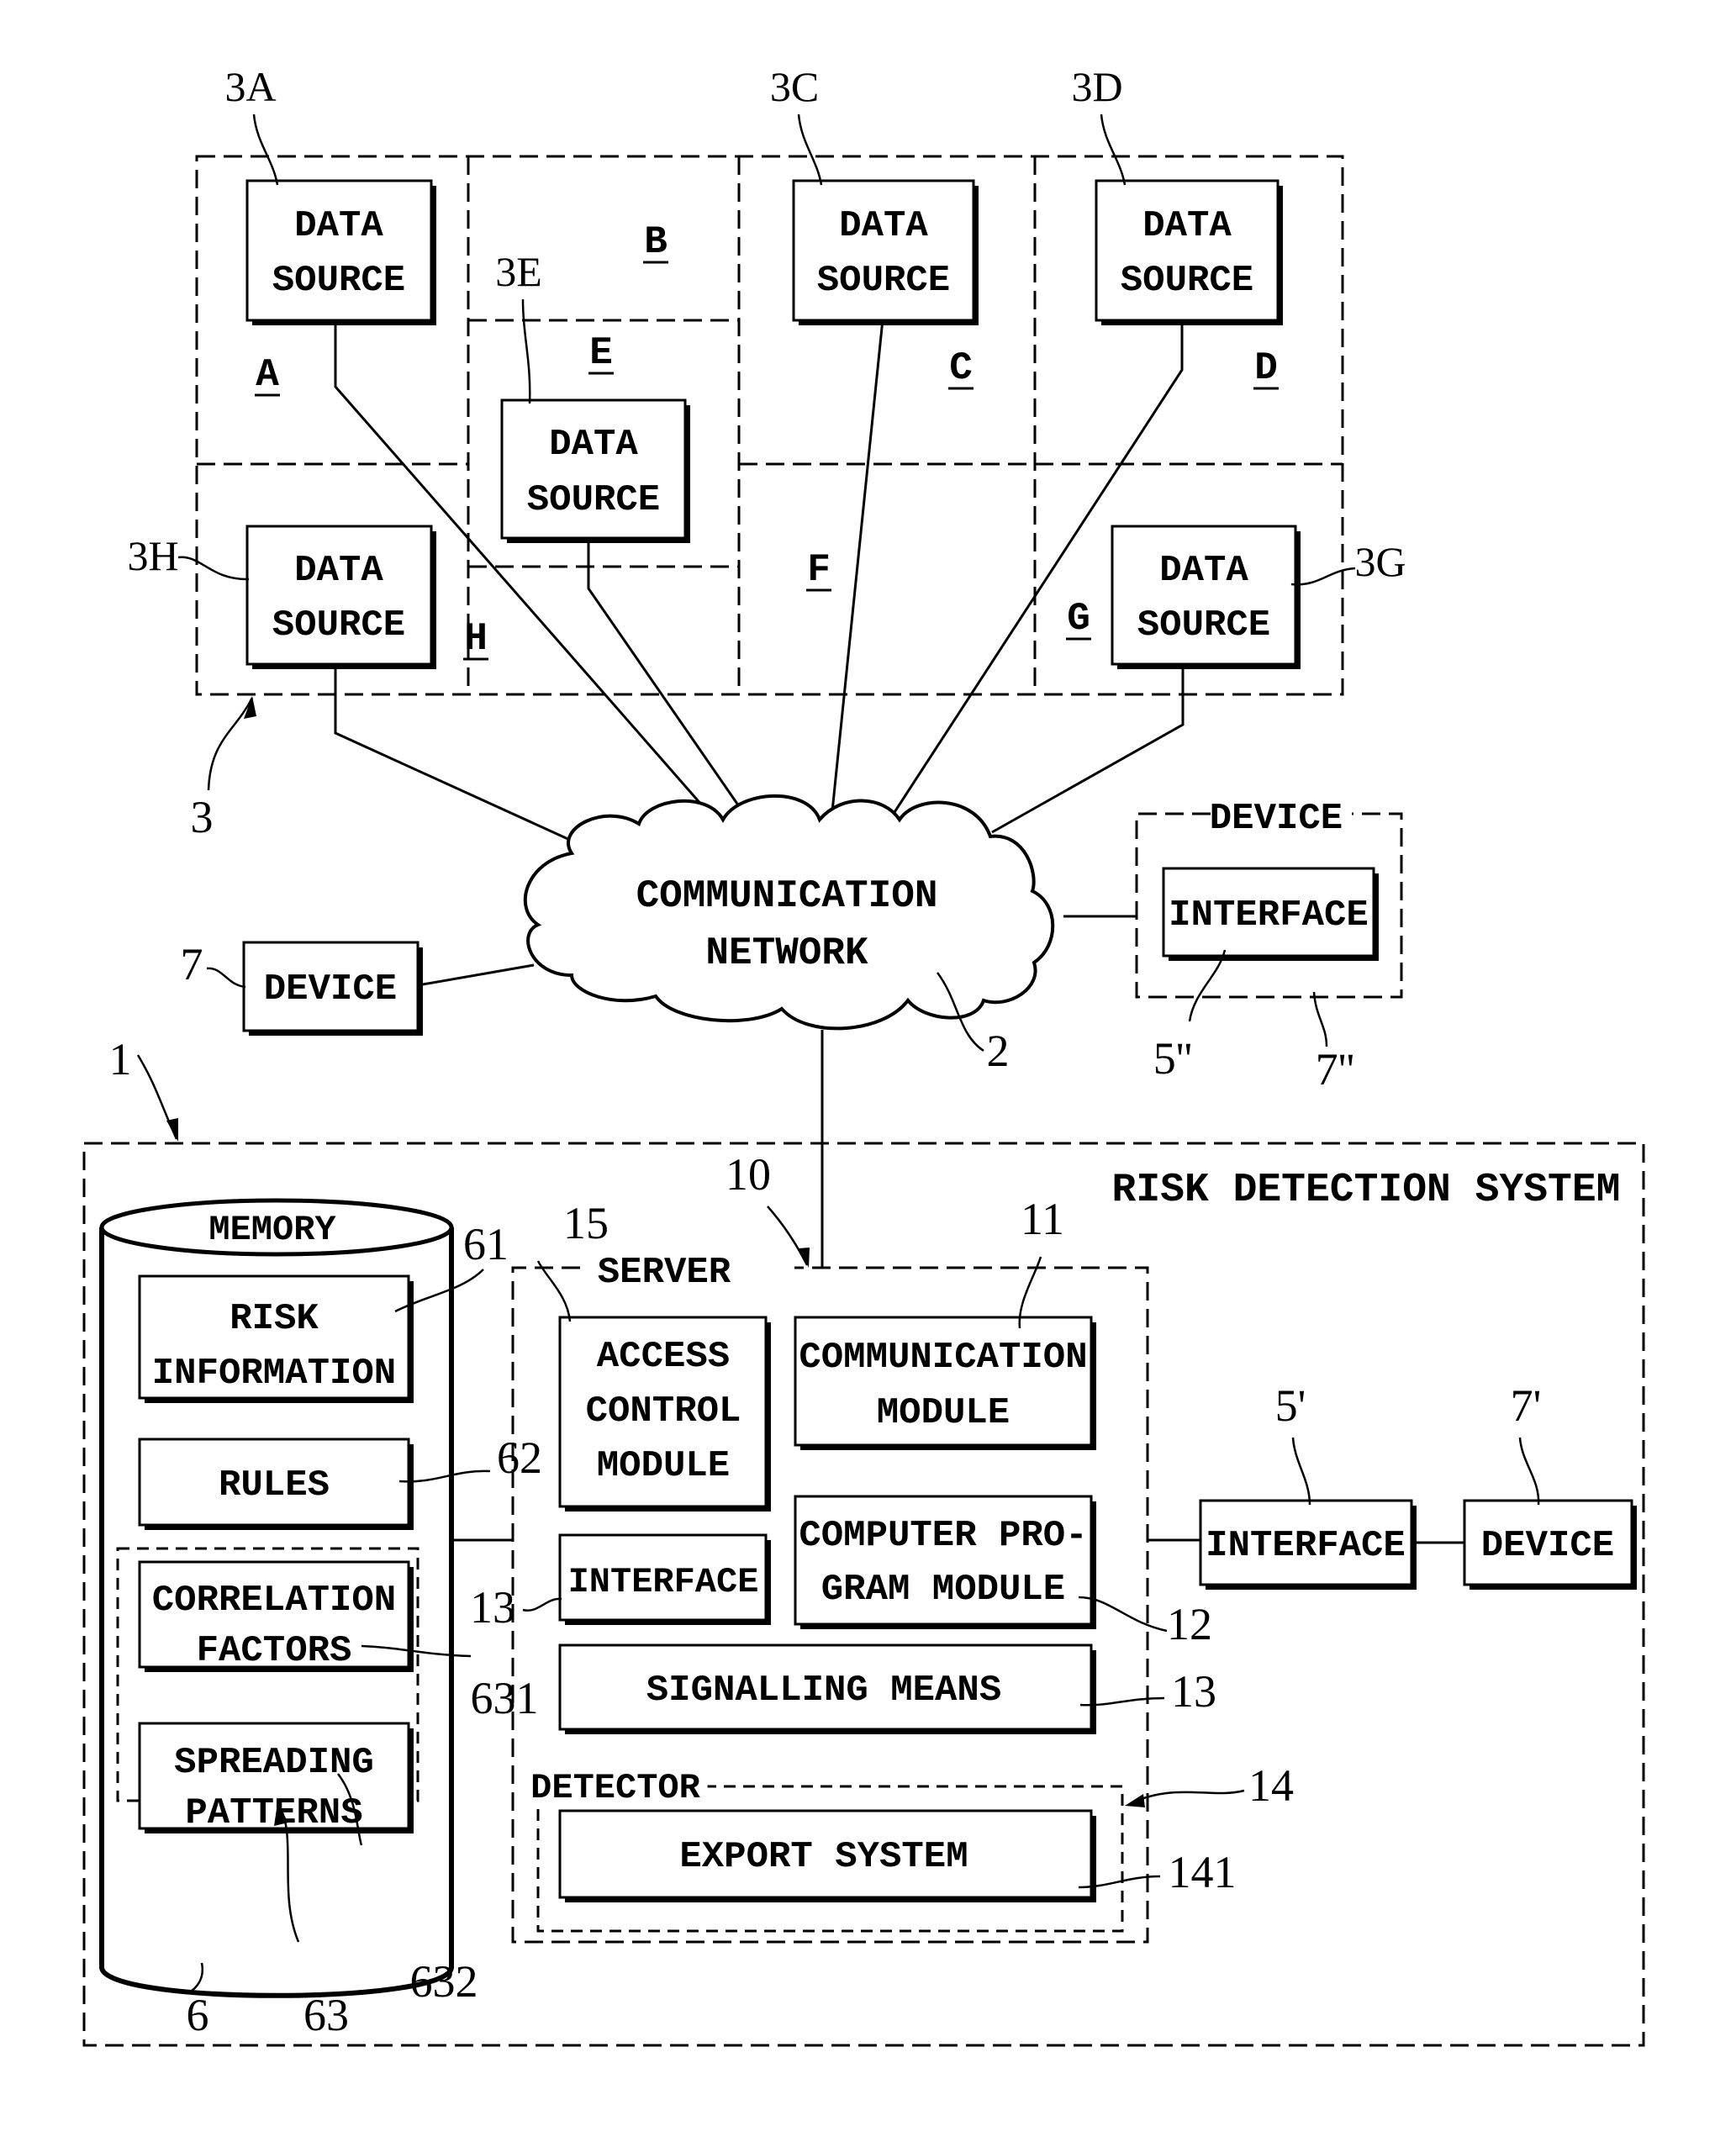 The image size is (1736, 2142). What do you see at coordinates (1526, 1405) in the screenshot?
I see `ref-label: 7'` at bounding box center [1526, 1405].